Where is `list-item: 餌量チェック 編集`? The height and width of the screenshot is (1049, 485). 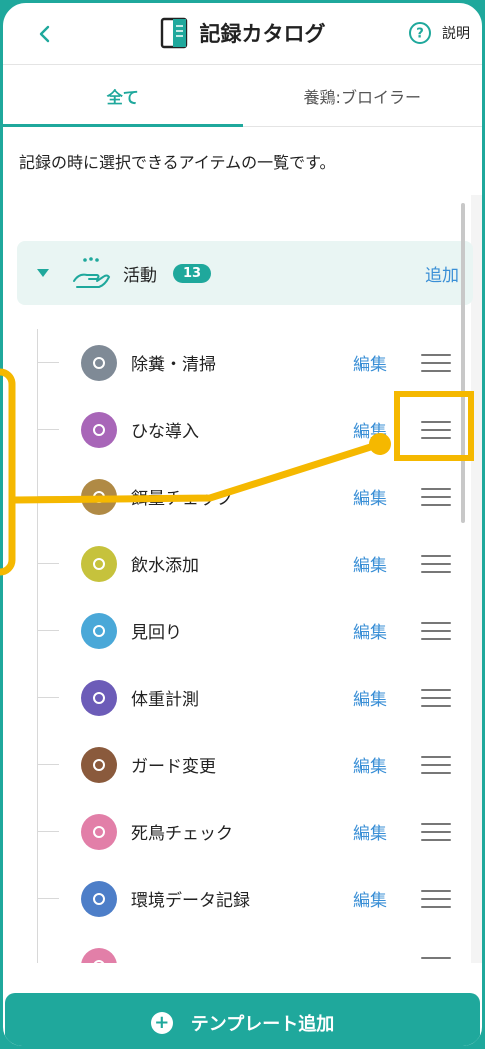 list-item: 餌量チェック 編集 is located at coordinates (252, 496).